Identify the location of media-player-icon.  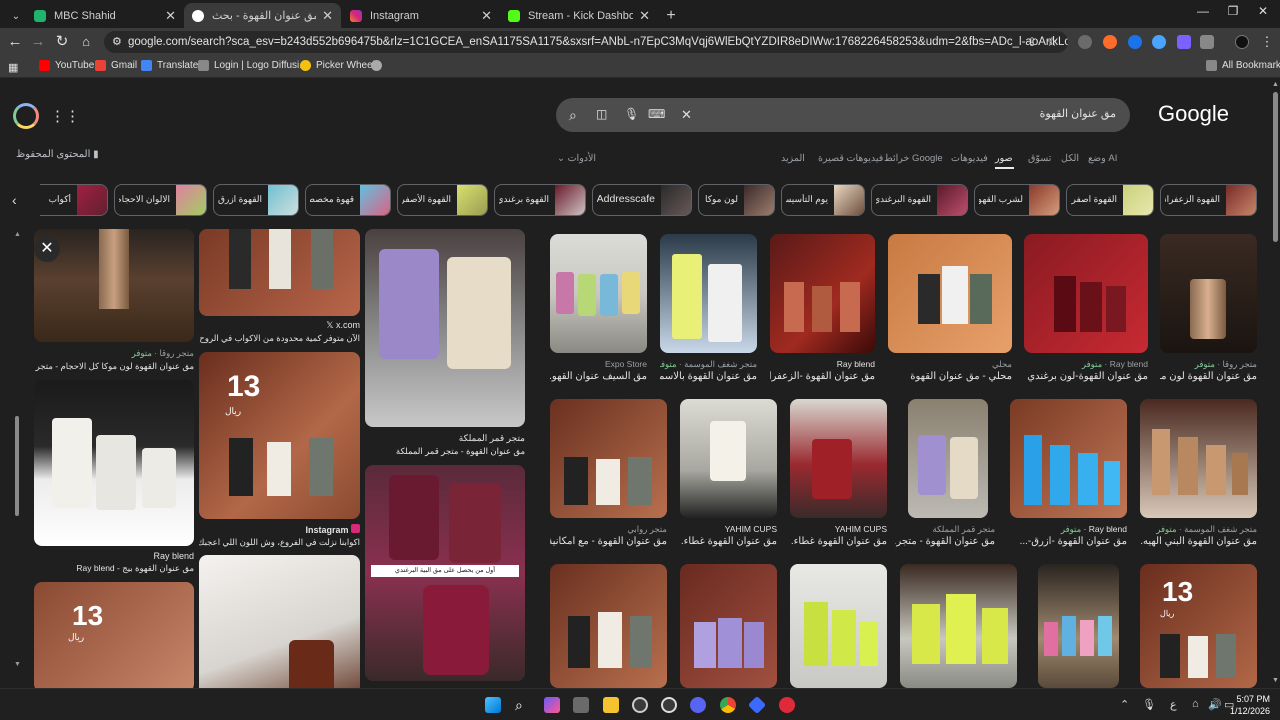
(787, 705).